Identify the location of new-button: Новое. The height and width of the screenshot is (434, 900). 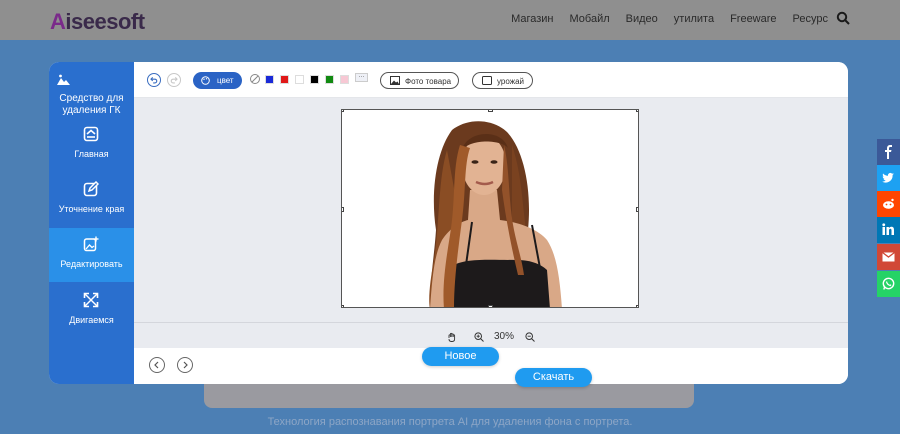
(460, 356).